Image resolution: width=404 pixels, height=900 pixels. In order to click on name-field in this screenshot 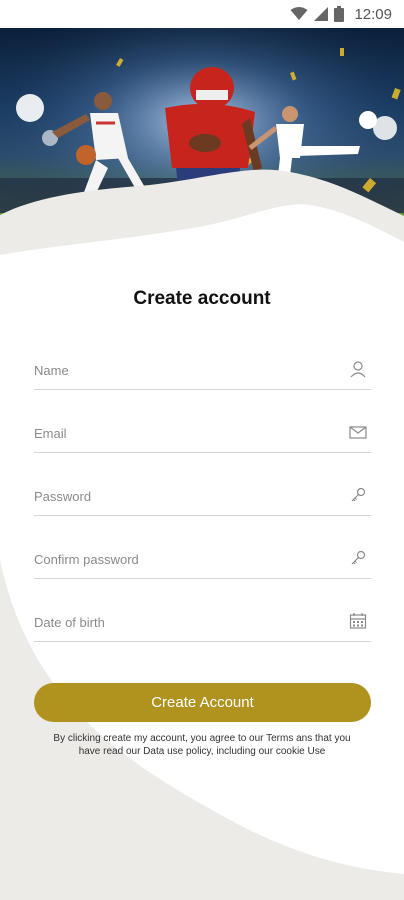, I will do `click(202, 368)`.